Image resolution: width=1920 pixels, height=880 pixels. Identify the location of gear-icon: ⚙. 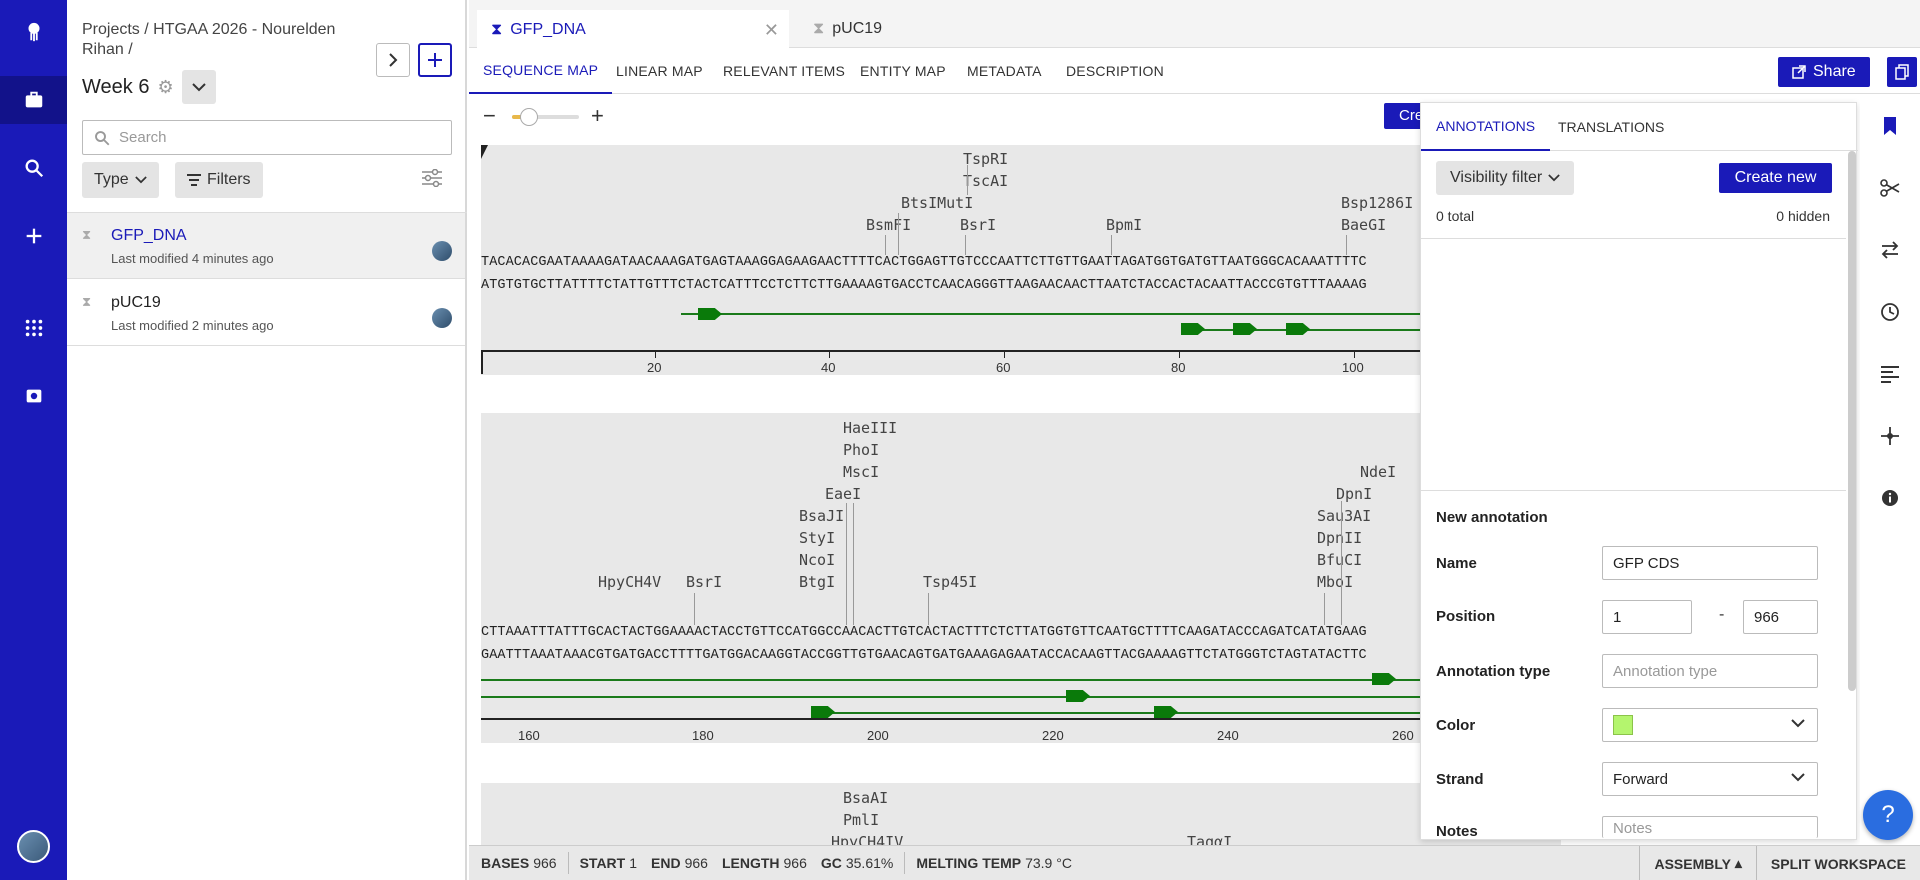
(165, 87).